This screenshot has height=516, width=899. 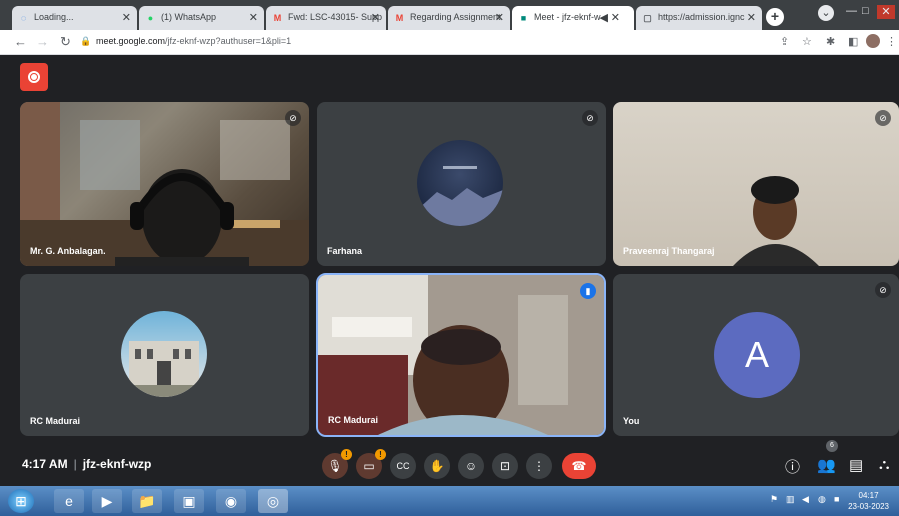 What do you see at coordinates (826, 465) in the screenshot?
I see `people-icon: 👥` at bounding box center [826, 465].